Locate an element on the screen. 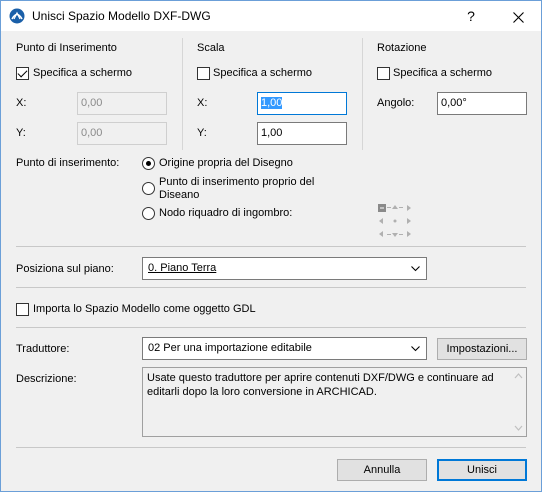 Image resolution: width=542 pixels, height=492 pixels. bounding-box-node-picker is located at coordinates (395, 221).